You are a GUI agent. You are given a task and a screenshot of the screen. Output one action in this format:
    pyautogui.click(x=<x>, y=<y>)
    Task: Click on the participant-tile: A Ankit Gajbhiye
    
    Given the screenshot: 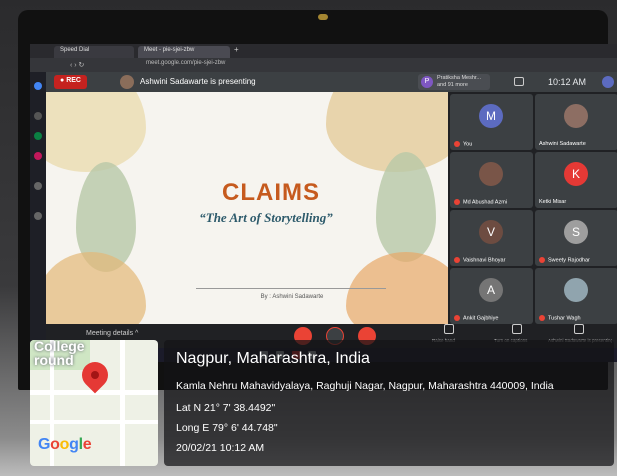 What is the action you would take?
    pyautogui.click(x=491, y=296)
    